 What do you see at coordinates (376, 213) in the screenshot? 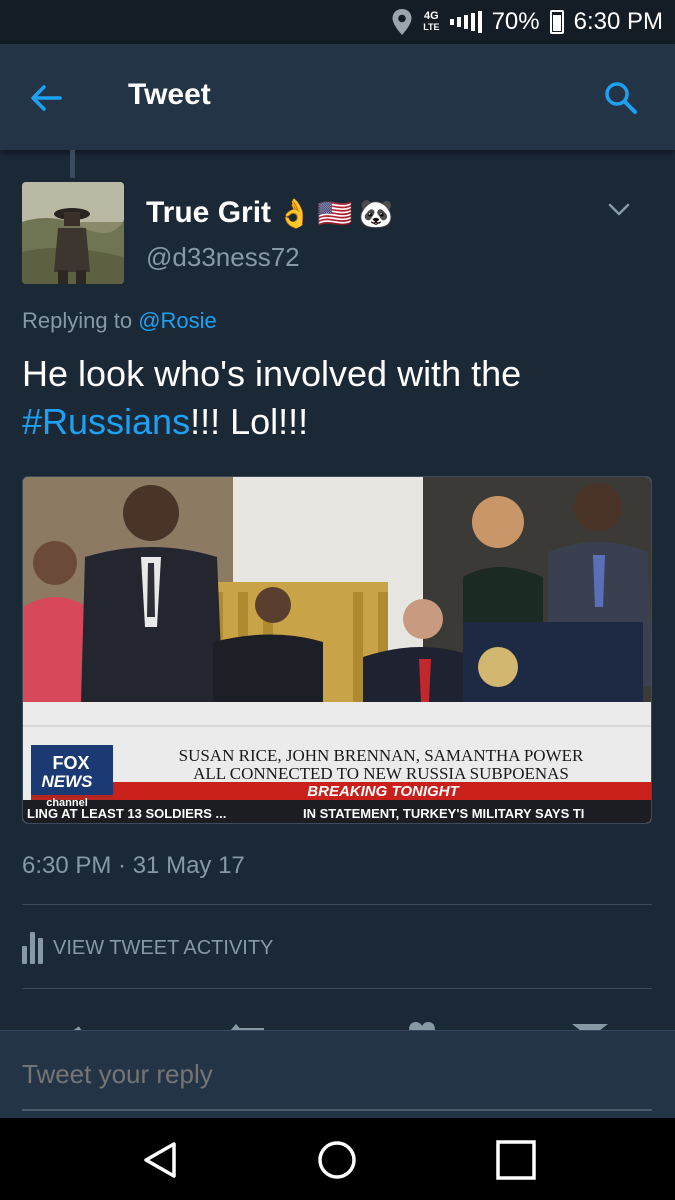
I see `panda-emoji: 🐼` at bounding box center [376, 213].